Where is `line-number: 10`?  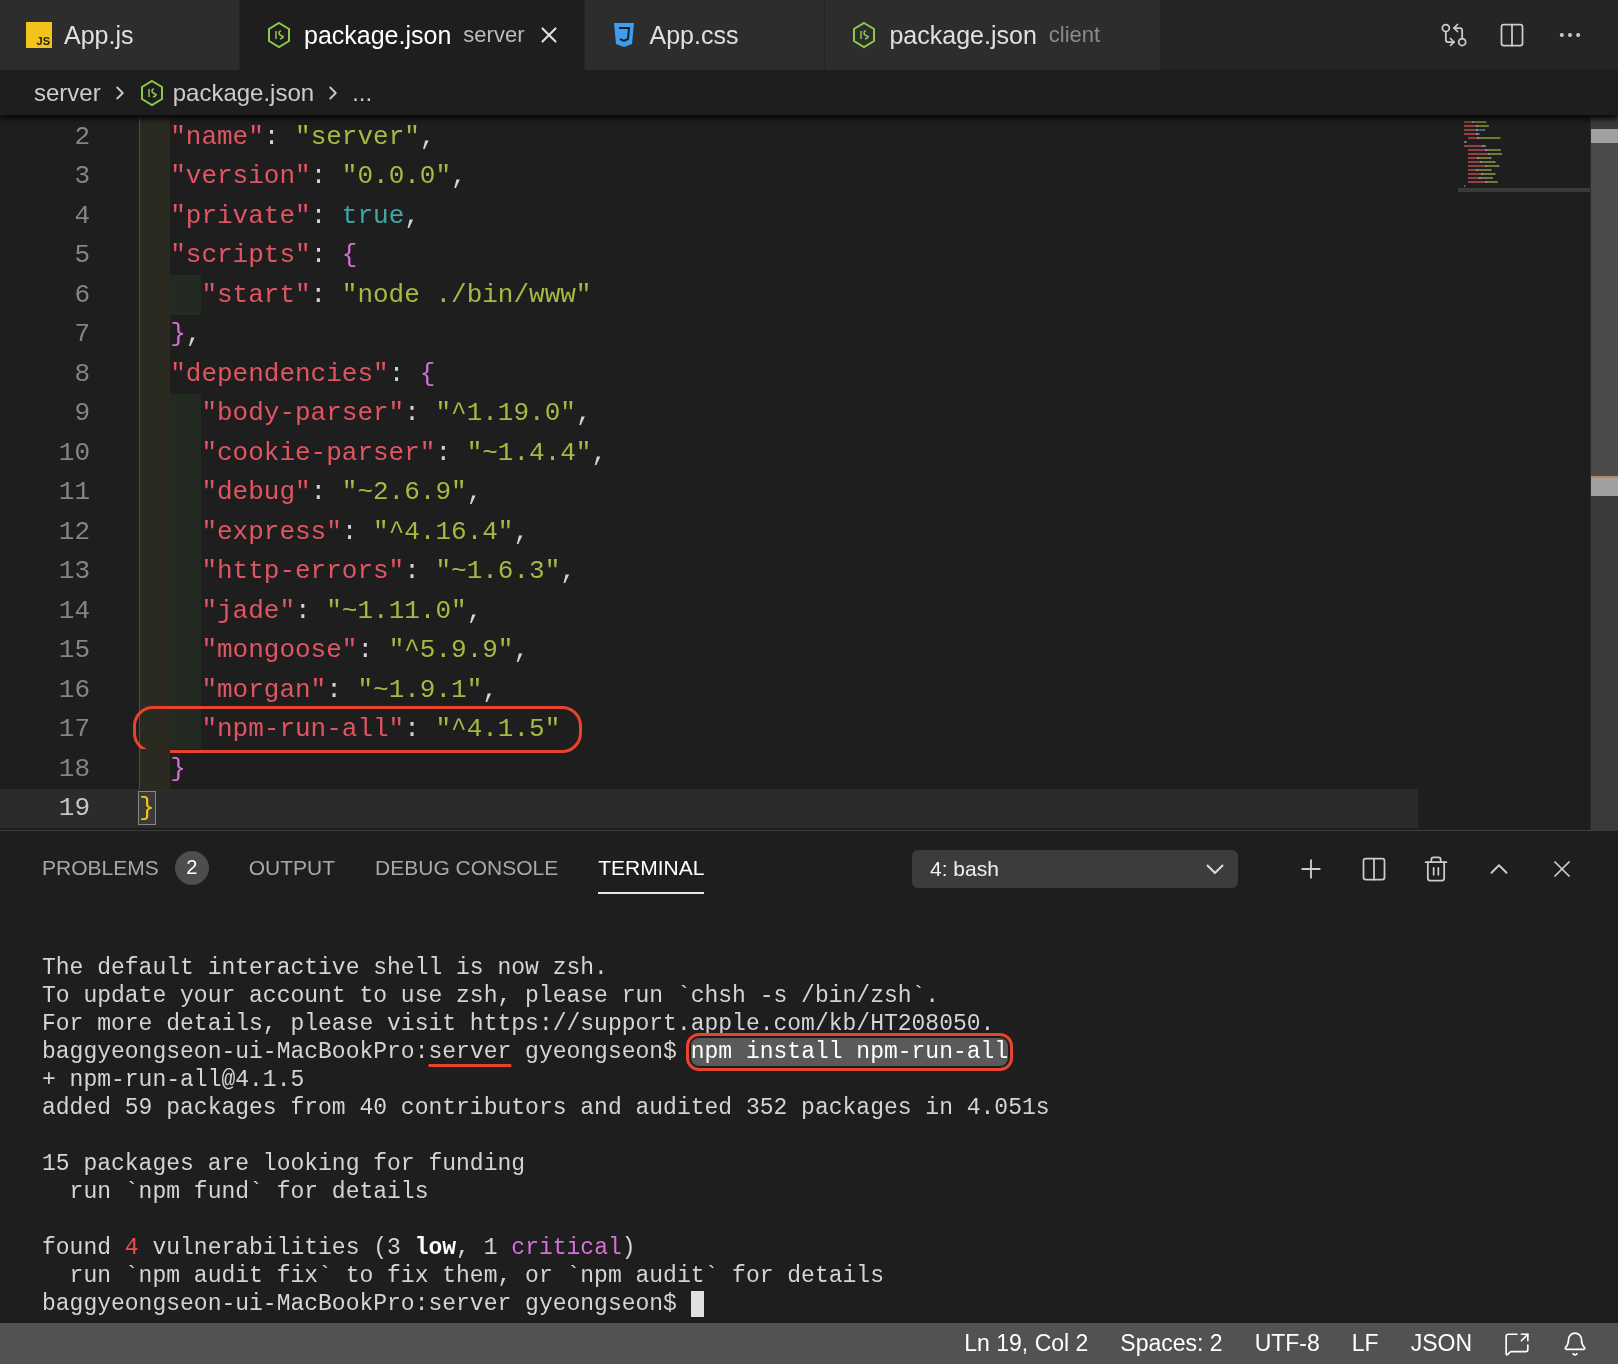 line-number: 10 is located at coordinates (73, 452).